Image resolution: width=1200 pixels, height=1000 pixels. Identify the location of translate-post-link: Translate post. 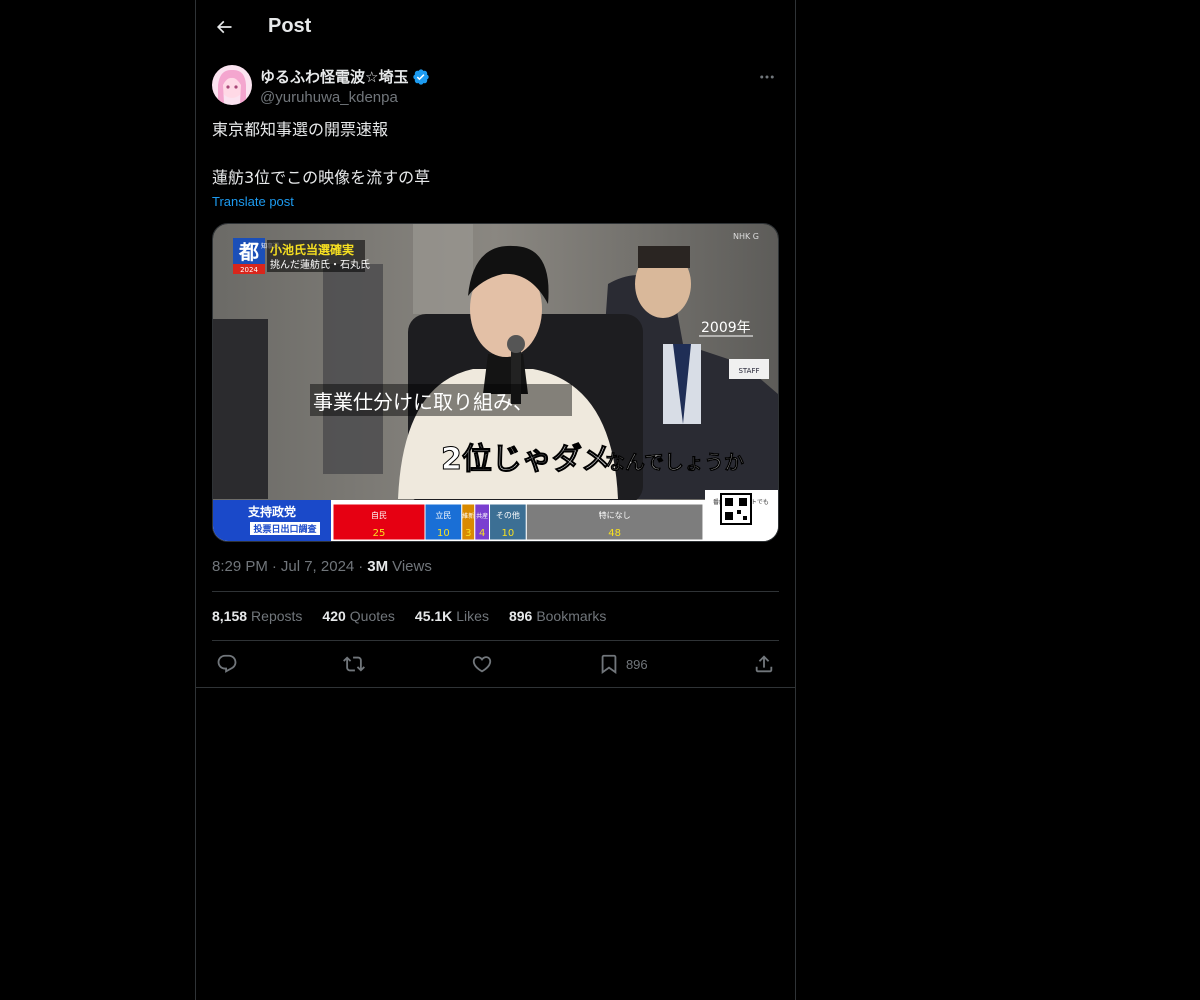
(253, 201).